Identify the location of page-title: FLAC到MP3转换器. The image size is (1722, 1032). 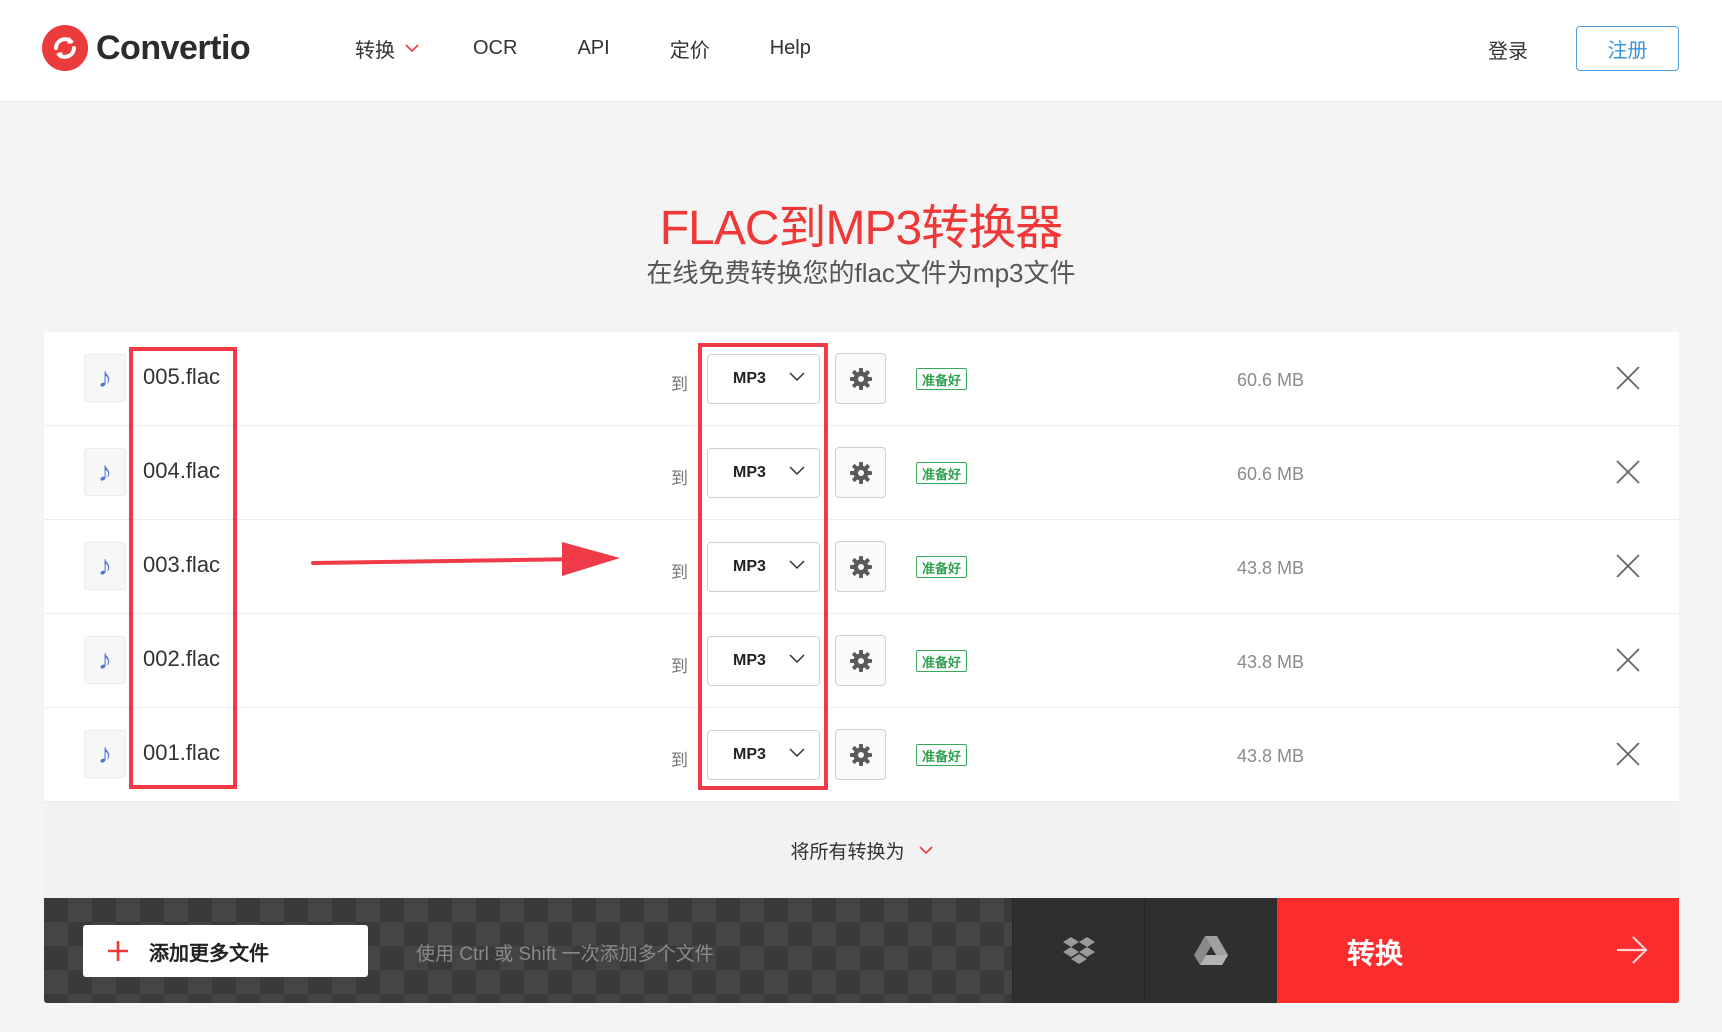
(861, 228).